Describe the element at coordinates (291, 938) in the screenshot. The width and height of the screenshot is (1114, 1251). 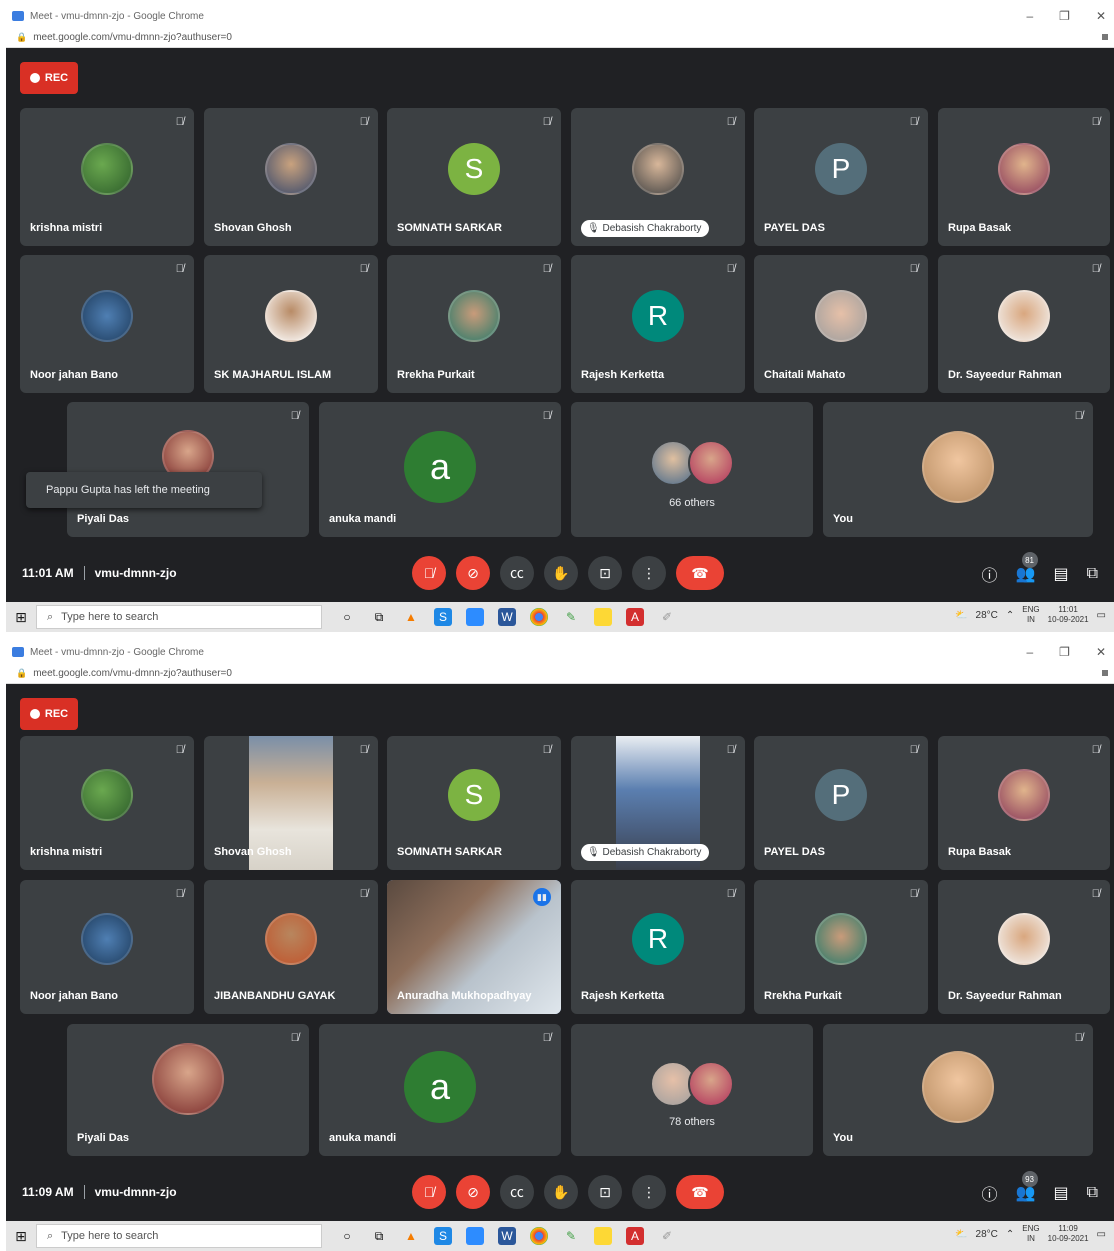
I see `avatar` at that location.